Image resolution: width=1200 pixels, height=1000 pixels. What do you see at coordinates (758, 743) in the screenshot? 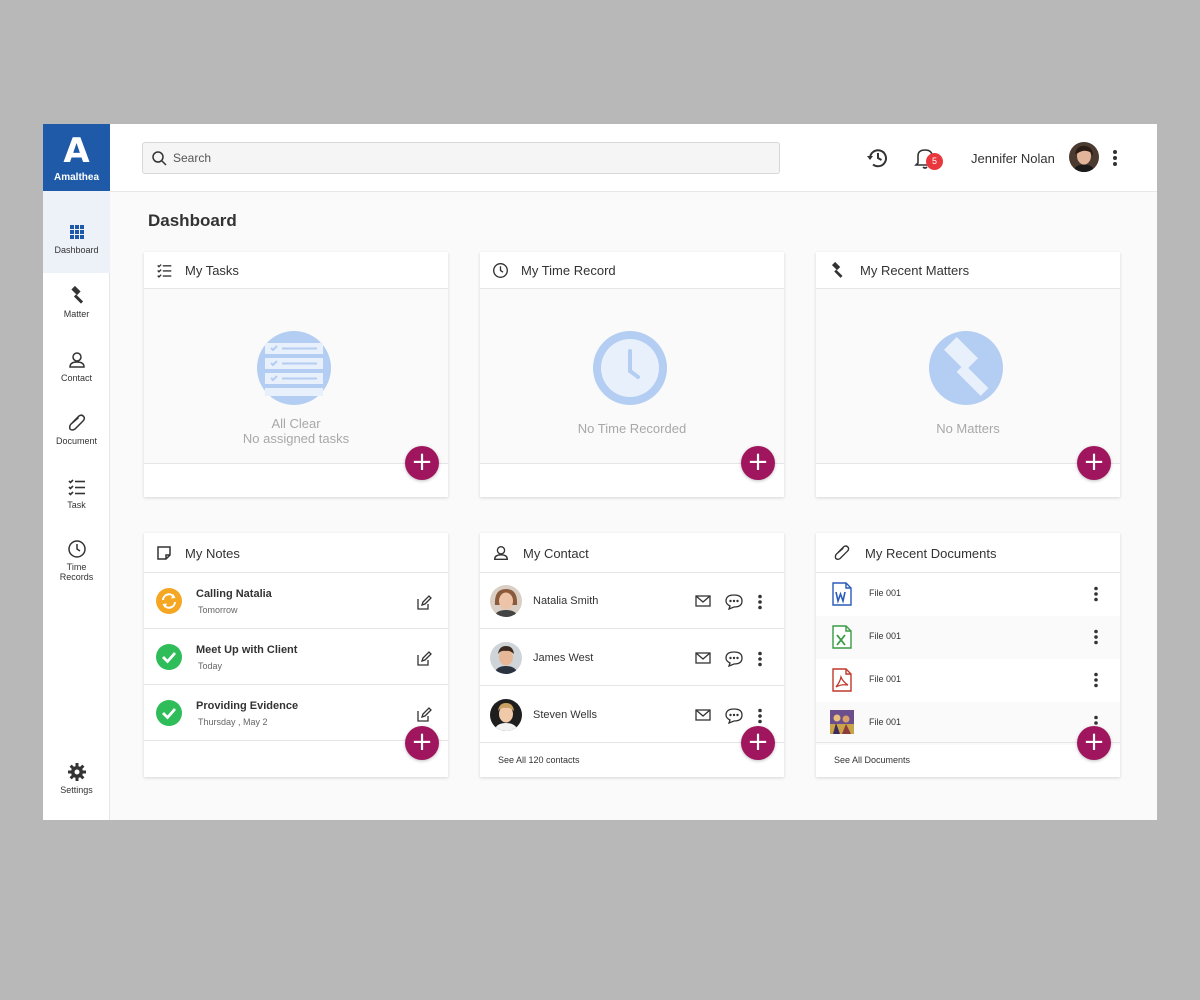
I see `add-contact-button: +` at bounding box center [758, 743].